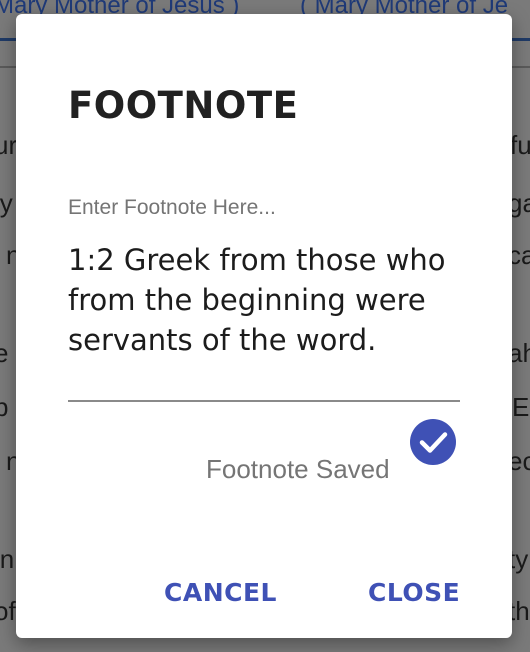 This screenshot has width=530, height=652. Describe the element at coordinates (7, 559) in the screenshot. I see `background-text-fragment: in` at that location.